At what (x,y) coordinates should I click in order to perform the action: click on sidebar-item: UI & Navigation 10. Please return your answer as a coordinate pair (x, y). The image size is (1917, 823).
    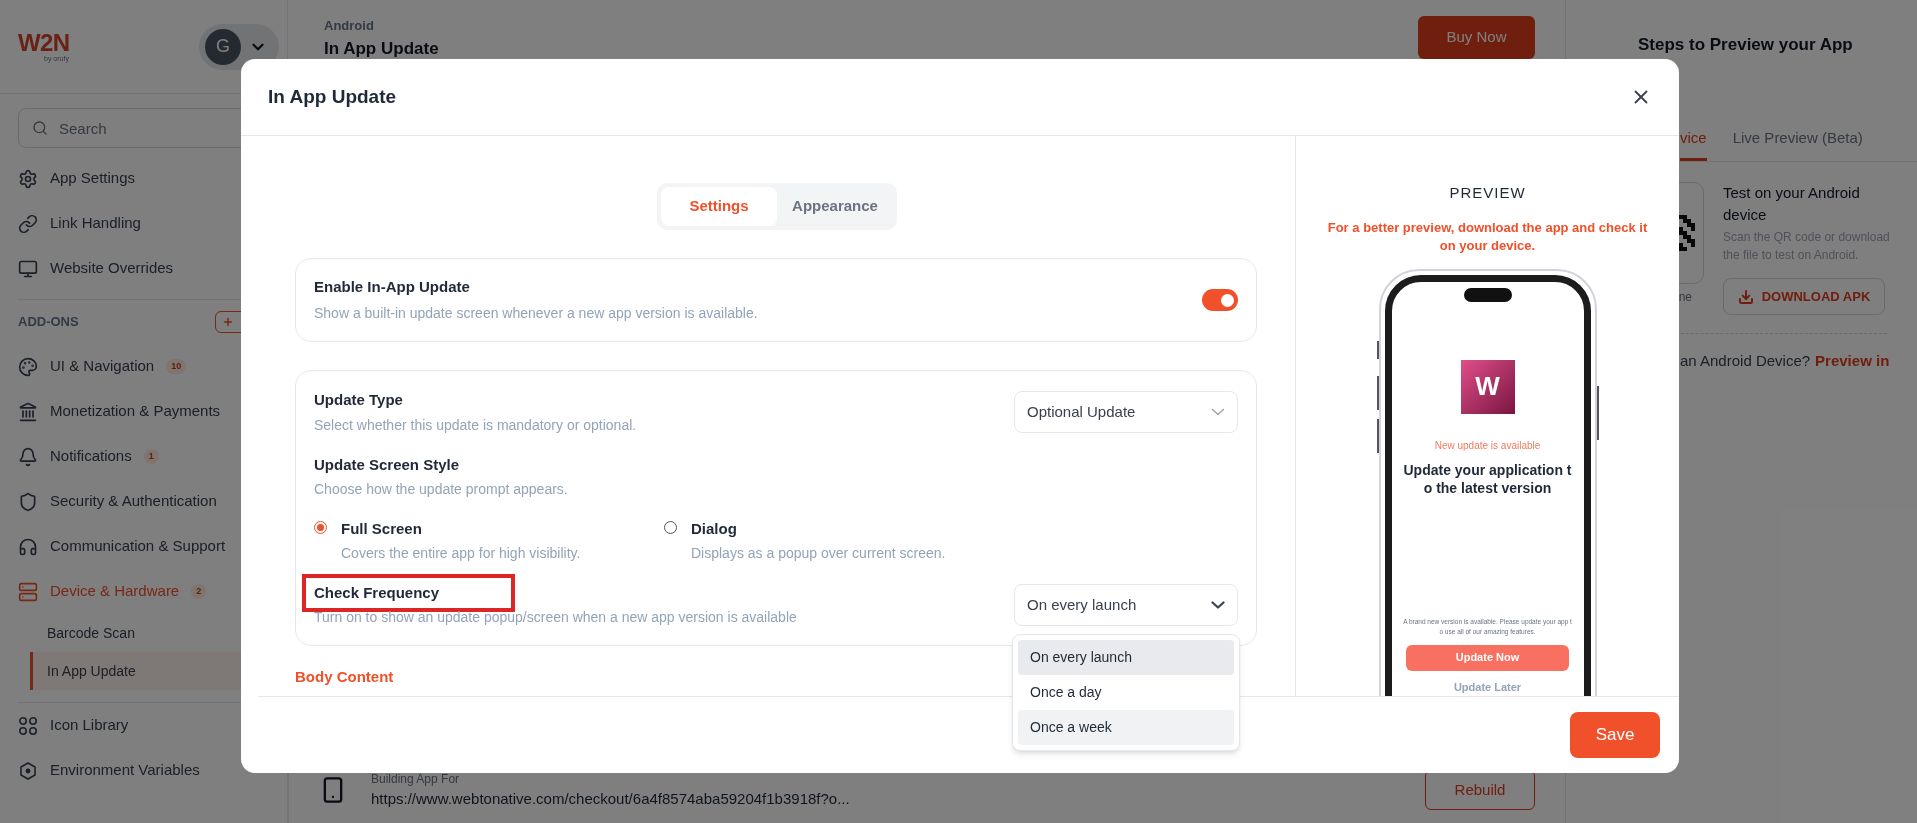
    Looking at the image, I should click on (143, 366).